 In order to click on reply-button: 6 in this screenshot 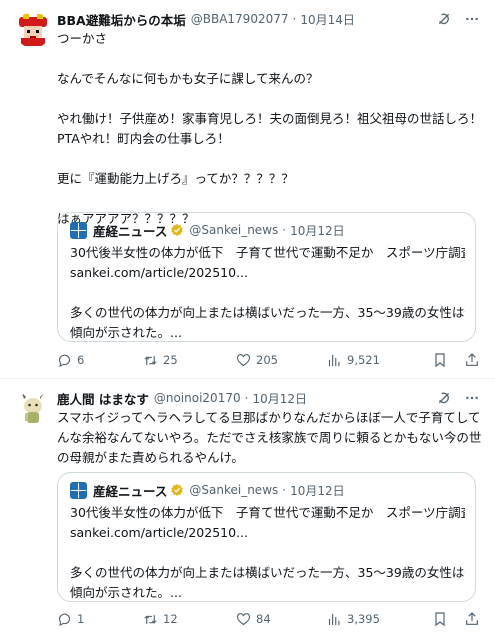, I will do `click(100, 360)`.